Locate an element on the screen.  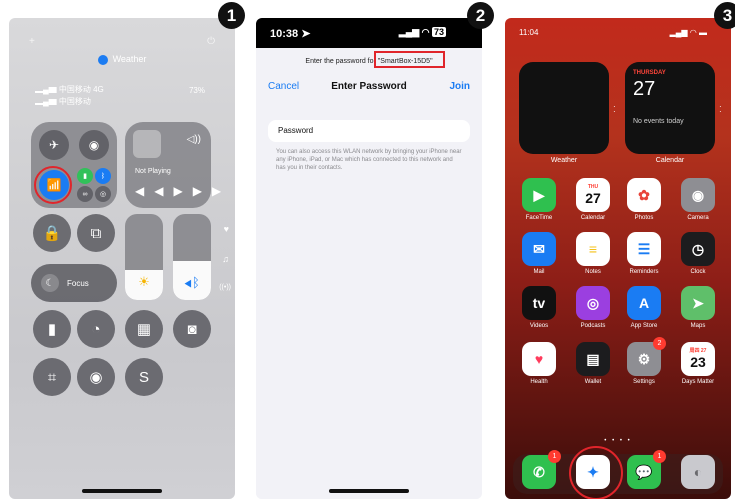
music-note-icon: ♫ is located at coordinates (225, 259).